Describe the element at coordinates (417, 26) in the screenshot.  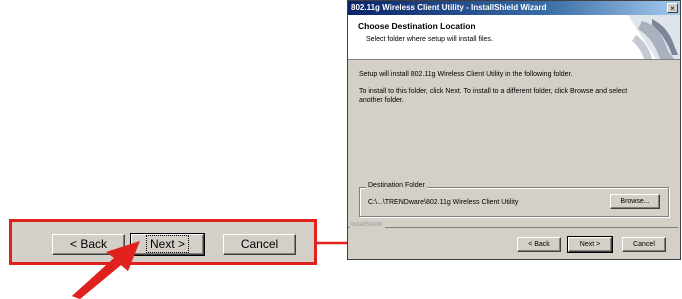
I see `page-title: Choose Destination Location` at that location.